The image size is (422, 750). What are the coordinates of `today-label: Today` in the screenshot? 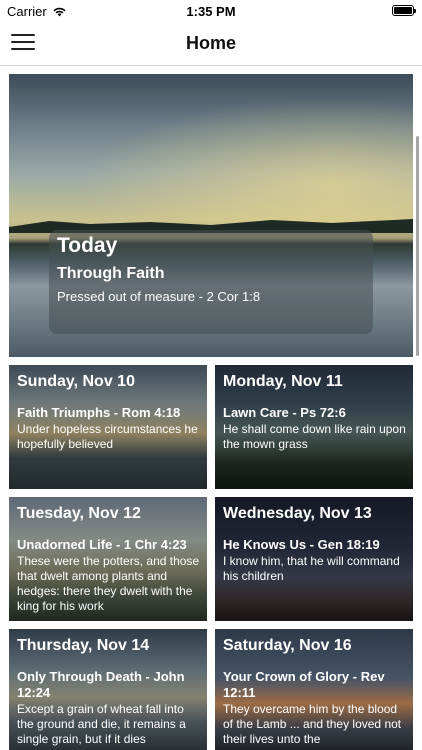 It's located at (87, 245).